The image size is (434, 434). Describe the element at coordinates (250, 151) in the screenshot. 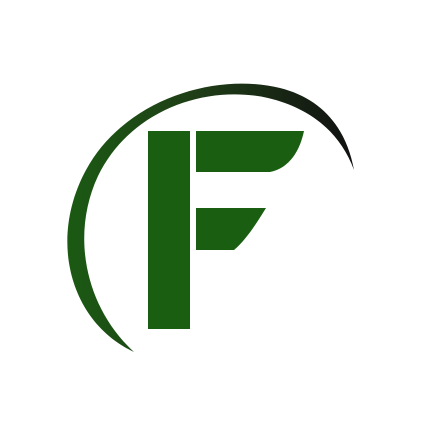

I see `letter-f-top-bar` at that location.